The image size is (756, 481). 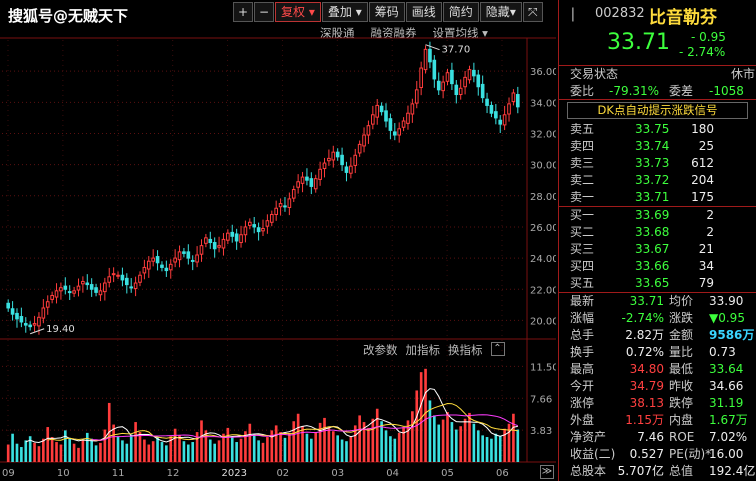 I want to click on trade-status-row: 交易状态 休市, so click(x=657, y=74).